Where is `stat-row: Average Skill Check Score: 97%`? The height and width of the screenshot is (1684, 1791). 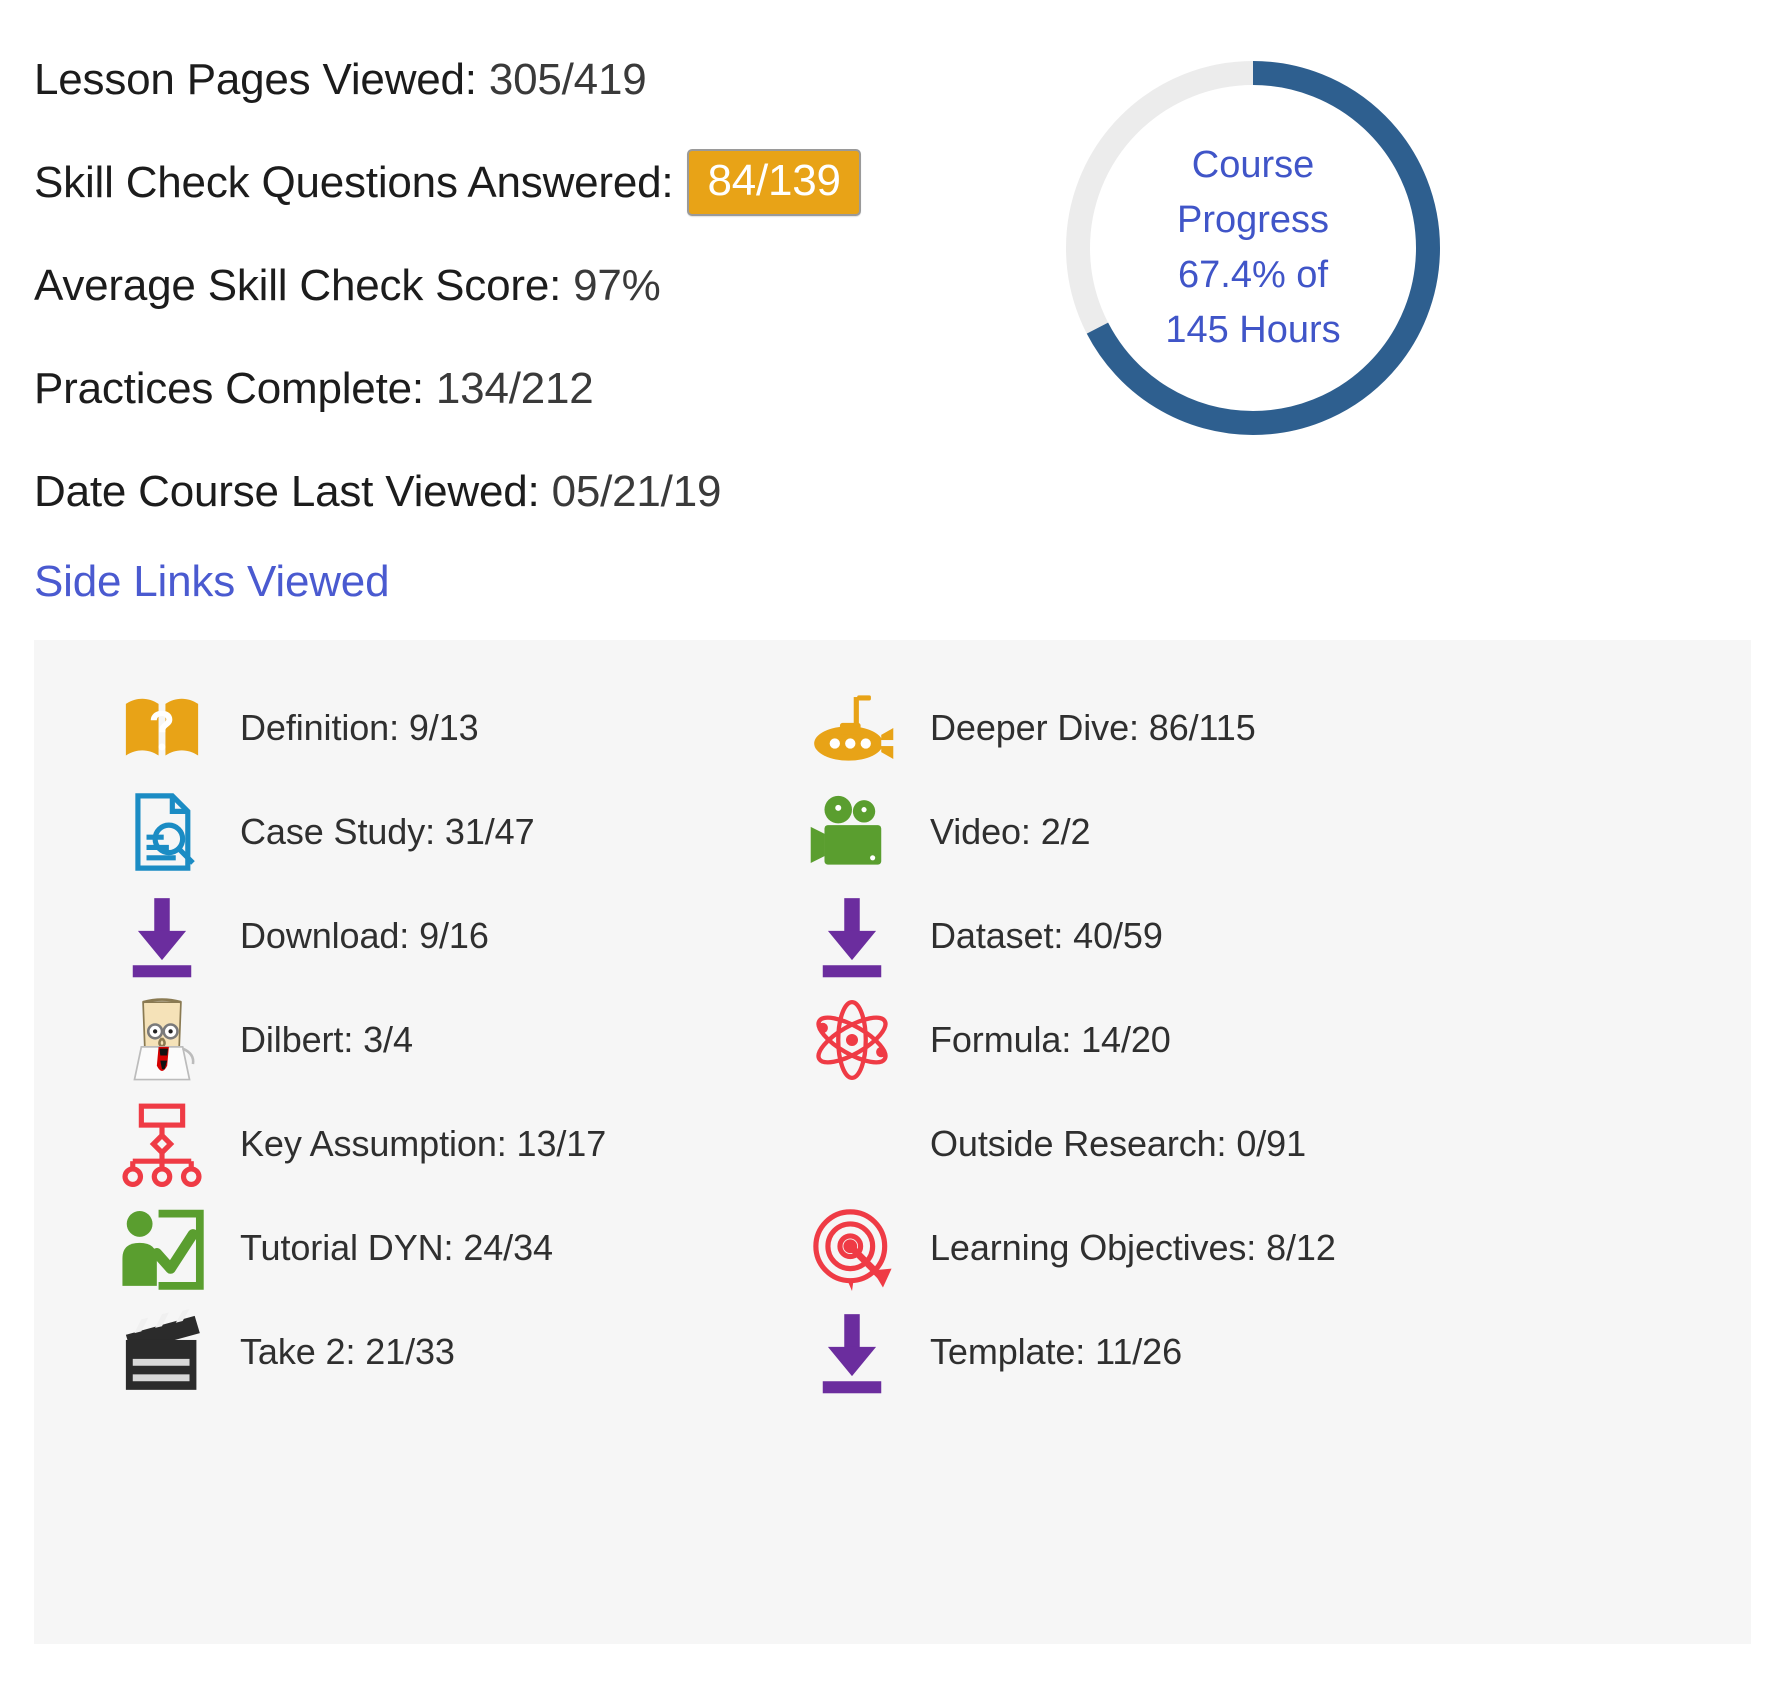 stat-row: Average Skill Check Score: 97% is located at coordinates (534, 285).